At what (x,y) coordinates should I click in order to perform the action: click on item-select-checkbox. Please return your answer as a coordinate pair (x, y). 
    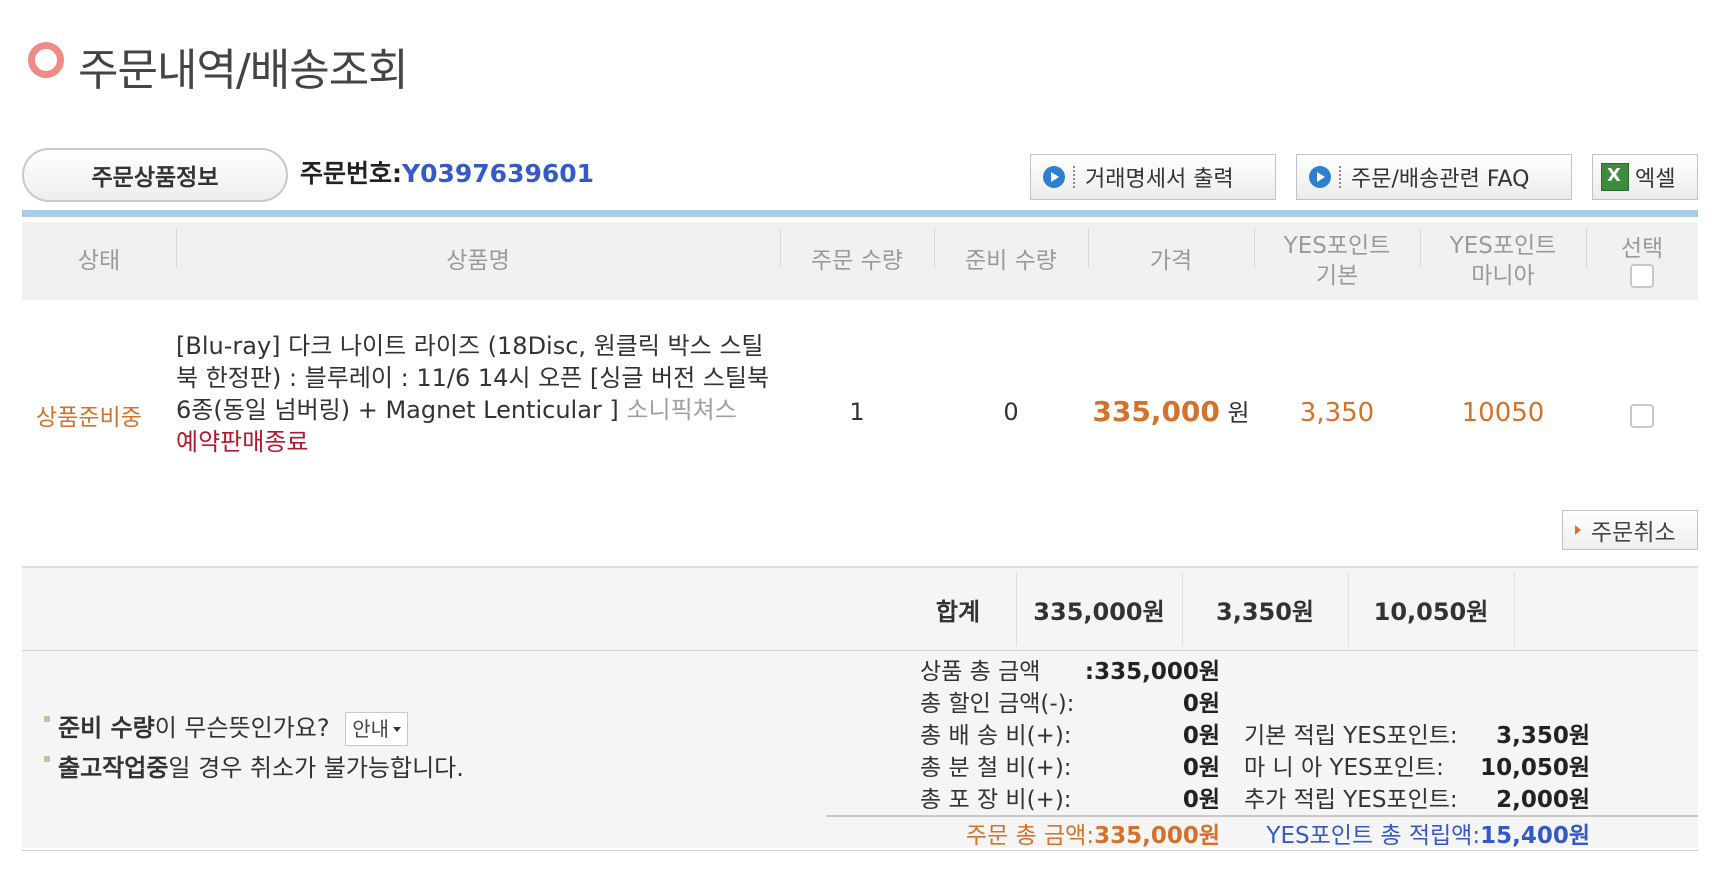
    Looking at the image, I should click on (1642, 416).